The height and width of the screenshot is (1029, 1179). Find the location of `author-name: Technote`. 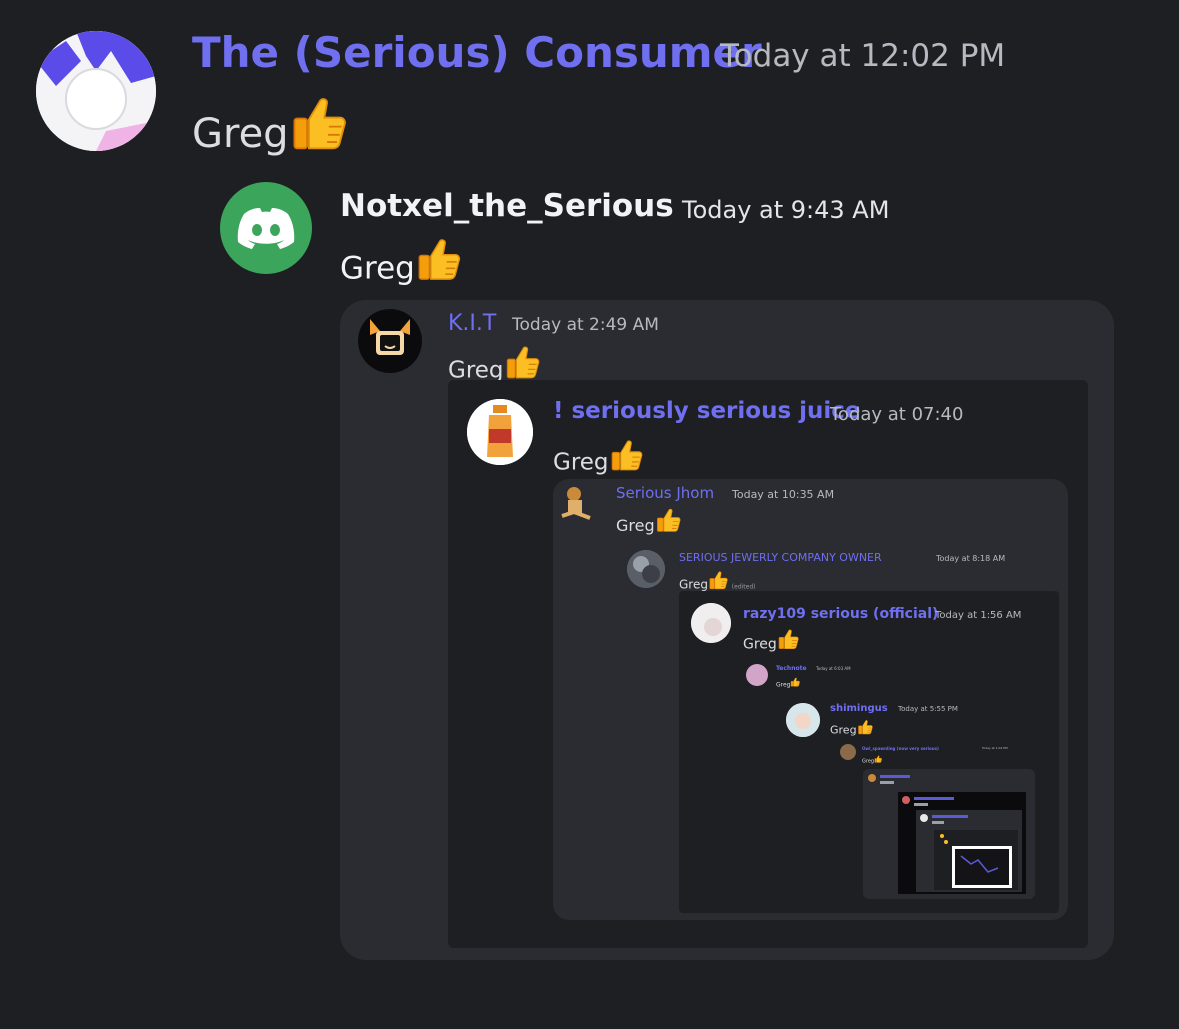

author-name: Technote is located at coordinates (791, 668).